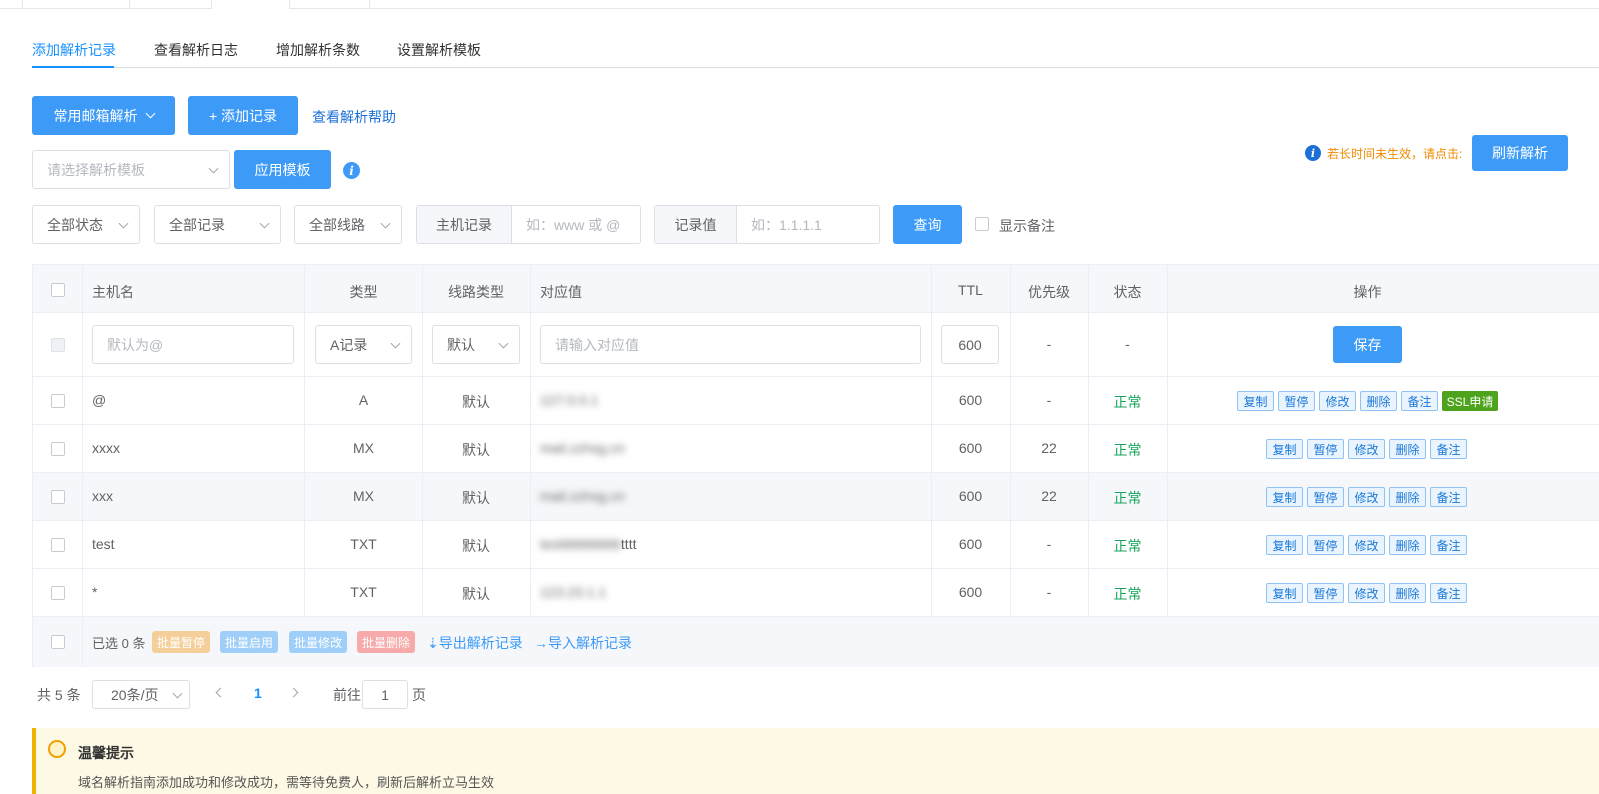  Describe the element at coordinates (318, 642) in the screenshot. I see `batch-edit-button: 批量修改` at that location.